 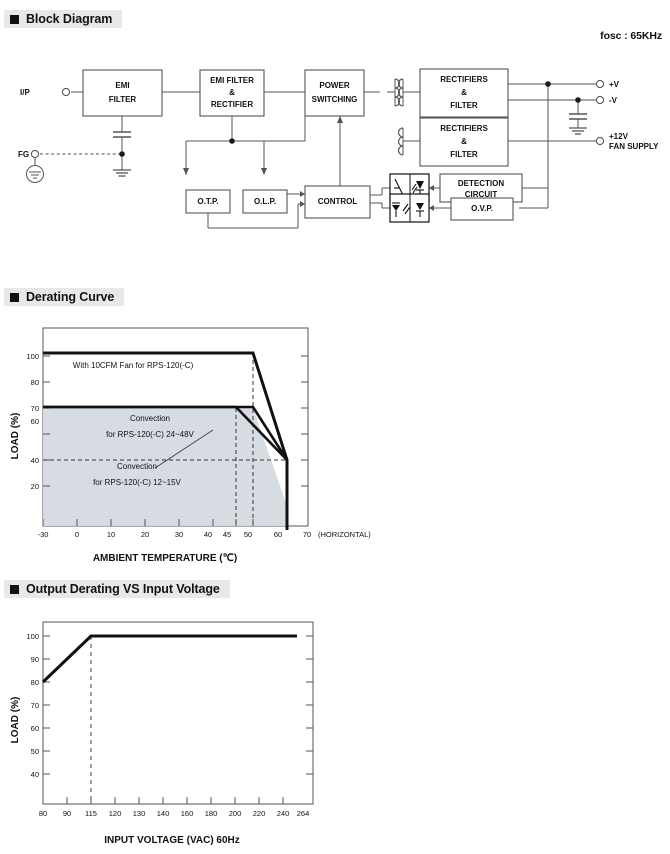 I want to click on horizontal-note: (HORIZONTAL), so click(x=344, y=534).